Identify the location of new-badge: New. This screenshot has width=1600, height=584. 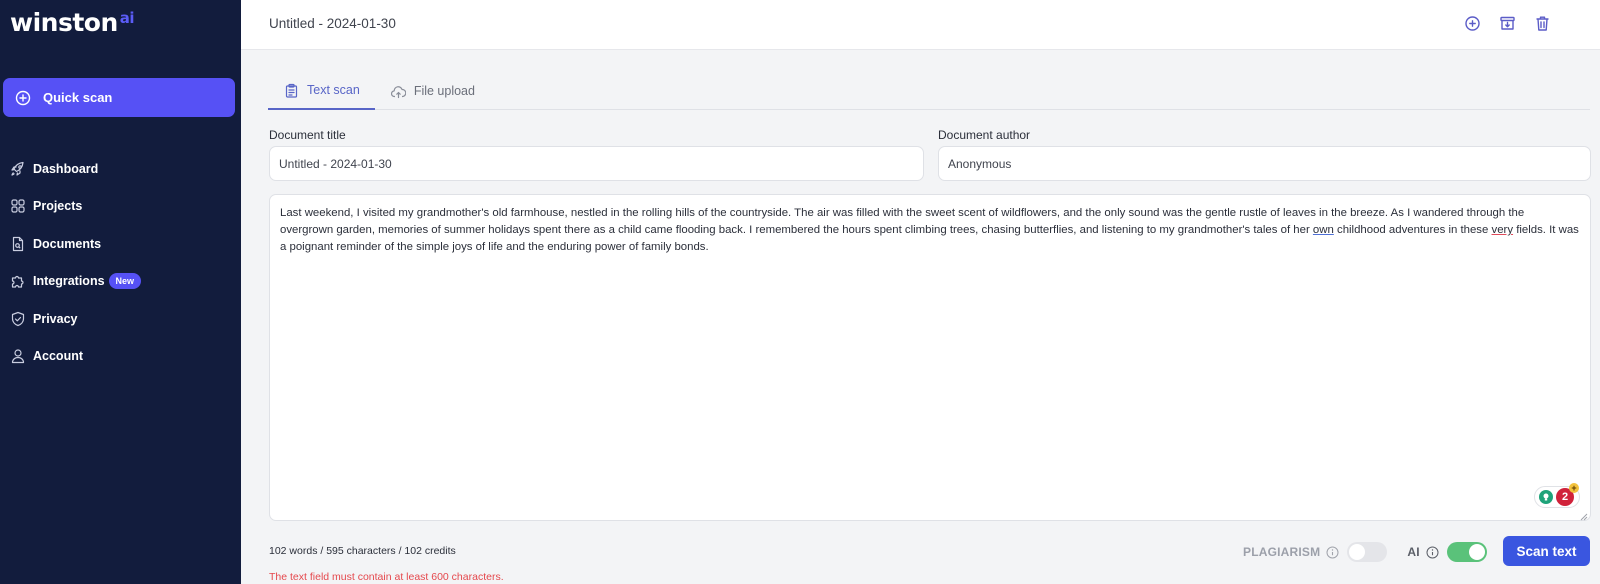
(125, 281).